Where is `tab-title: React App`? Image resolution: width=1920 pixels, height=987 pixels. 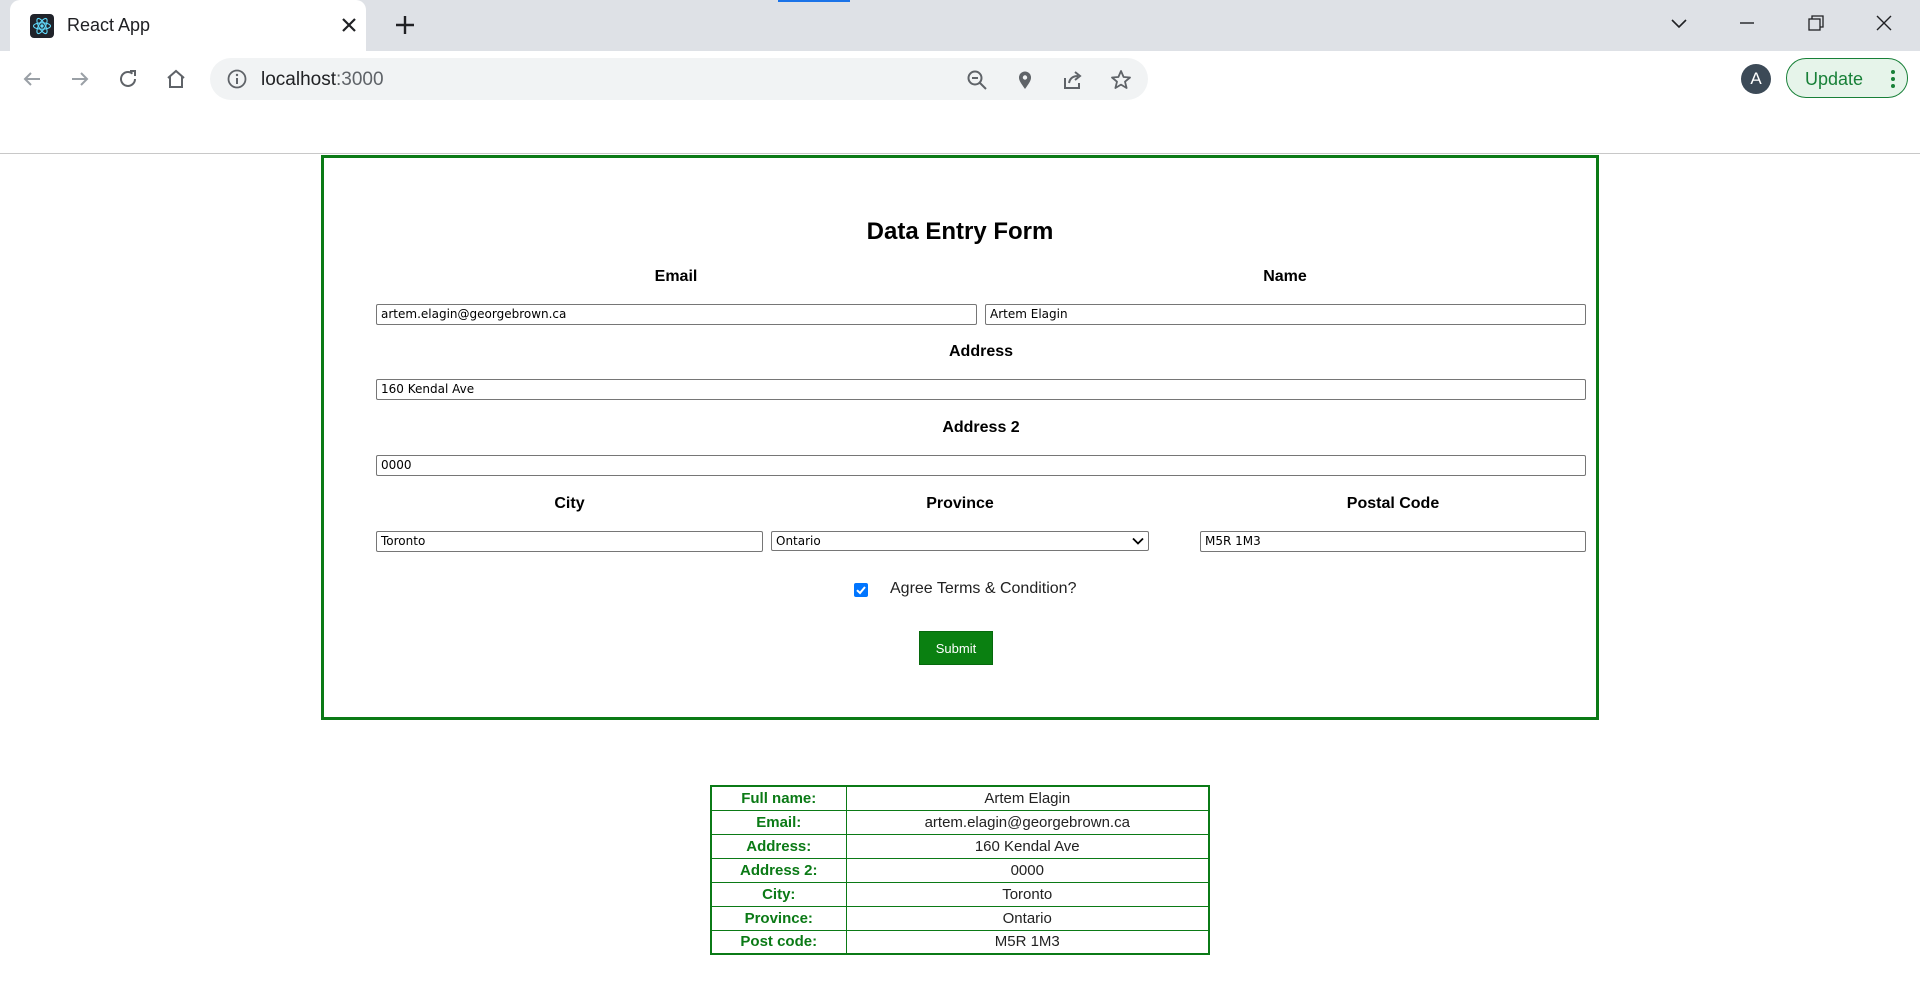 tab-title: React App is located at coordinates (109, 25).